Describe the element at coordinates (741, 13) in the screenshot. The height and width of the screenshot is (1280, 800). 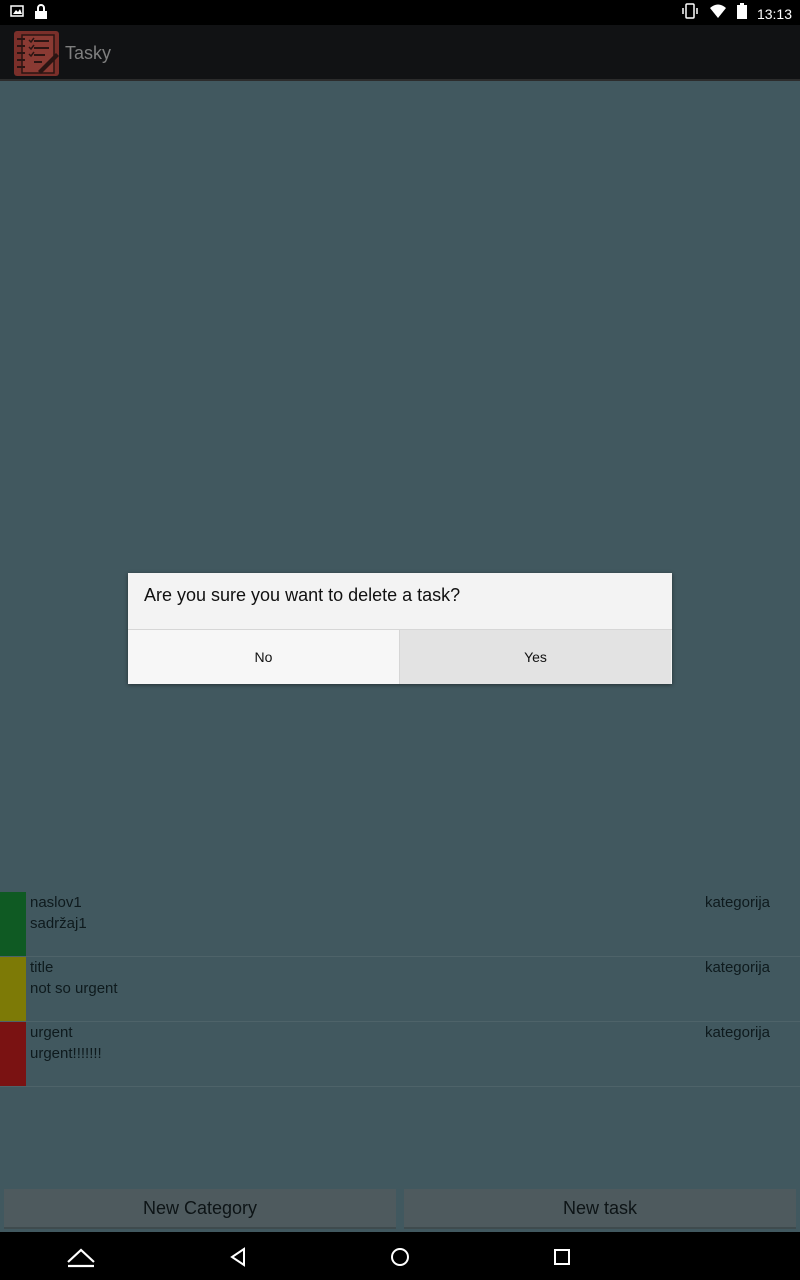
I see `battery-icon` at that location.